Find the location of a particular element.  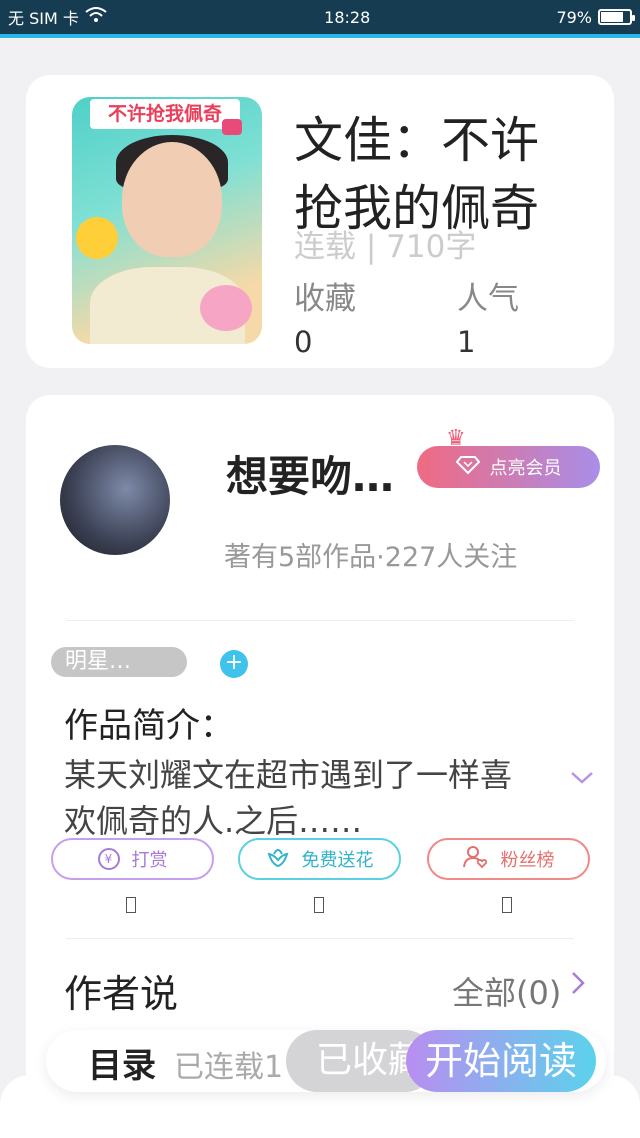

battery-icon is located at coordinates (616, 17).